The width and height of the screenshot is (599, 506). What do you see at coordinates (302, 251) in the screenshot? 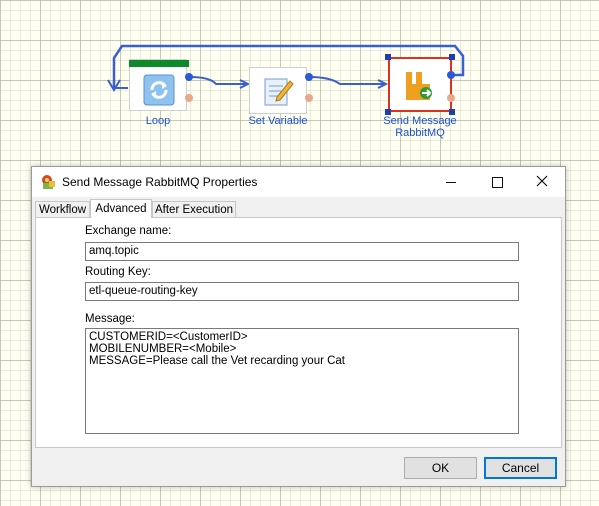
I see `exchange-name-input: amq.topic` at bounding box center [302, 251].